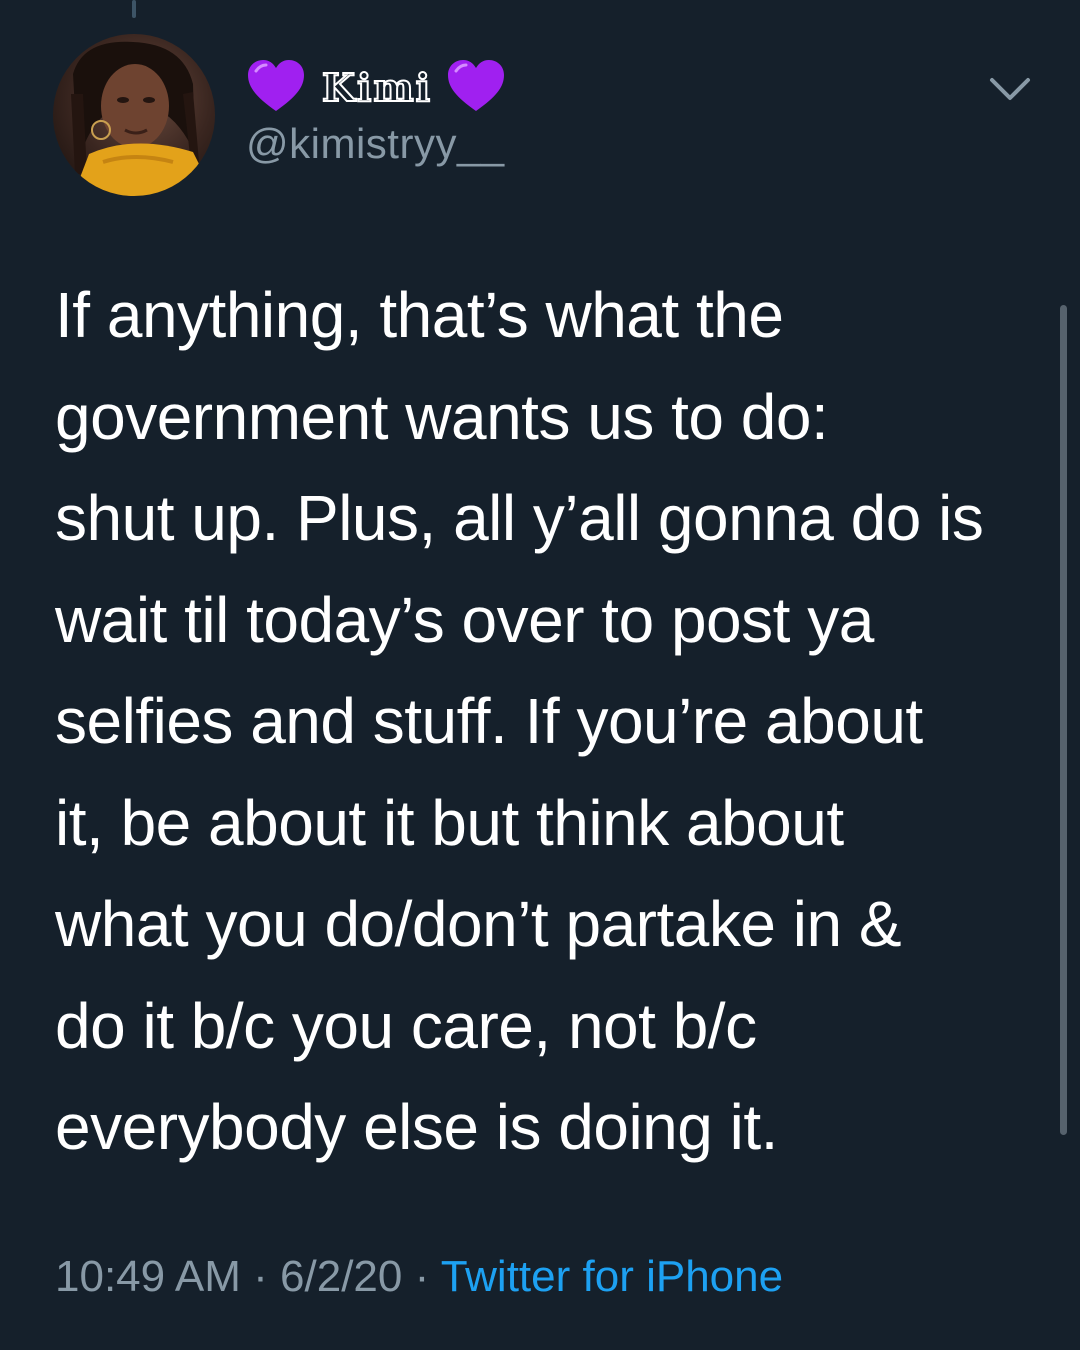 Image resolution: width=1080 pixels, height=1350 pixels. I want to click on tweet-text-line: If anything, that’s what the, so click(419, 315).